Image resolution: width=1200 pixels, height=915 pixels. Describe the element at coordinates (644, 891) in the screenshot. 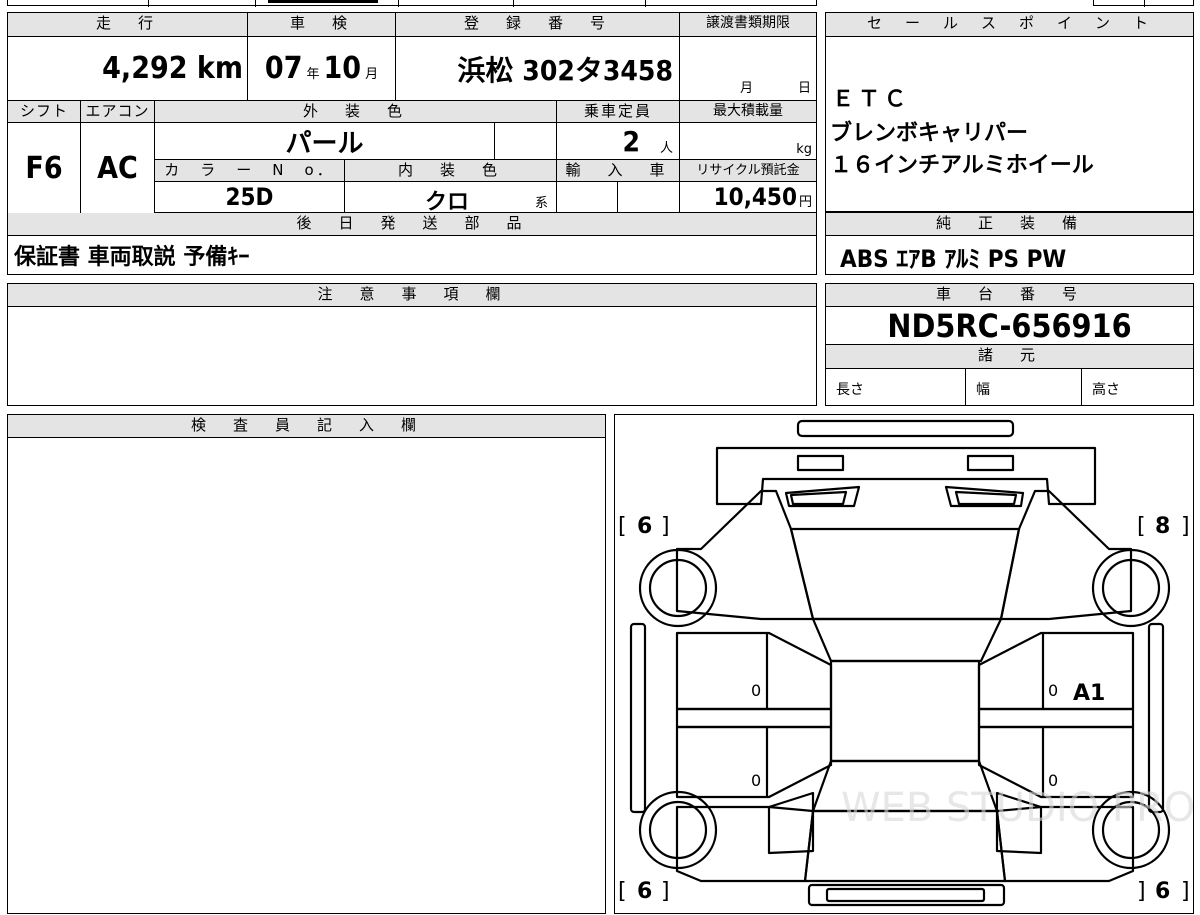

I see `tire-rear-left-value: 6` at that location.